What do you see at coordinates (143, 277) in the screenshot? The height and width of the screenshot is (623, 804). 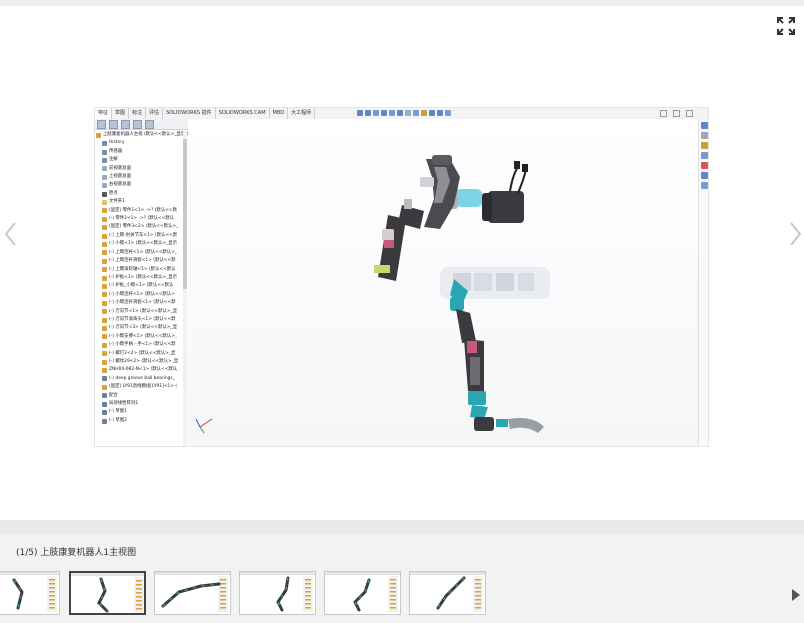 I see `tree-item-label: (-) 护板<1> (默认<<默认>_显示` at bounding box center [143, 277].